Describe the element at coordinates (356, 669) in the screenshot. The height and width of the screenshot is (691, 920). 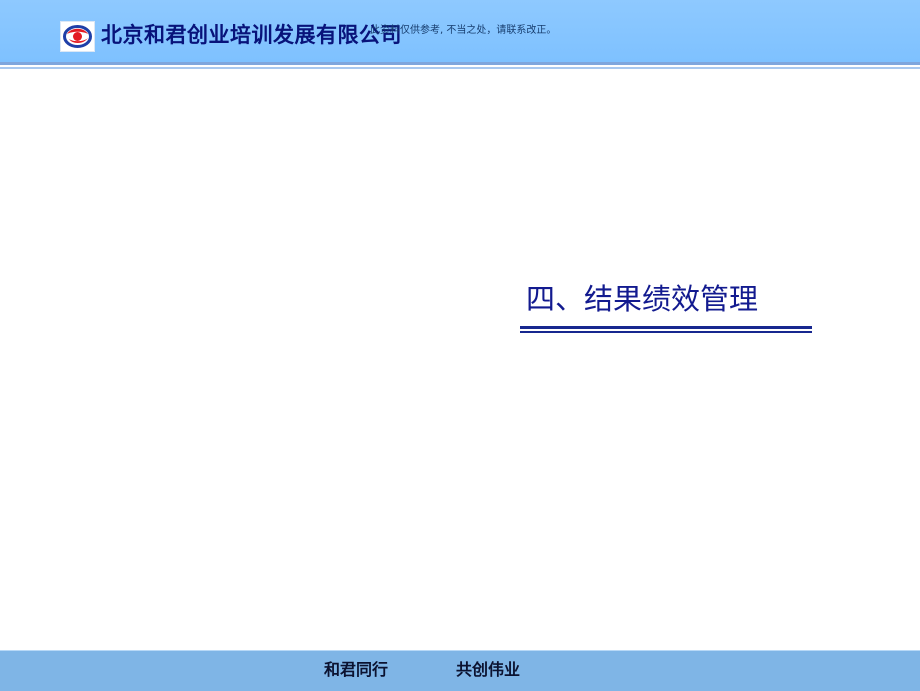
I see `footer-slogan-left: 和君同行` at that location.